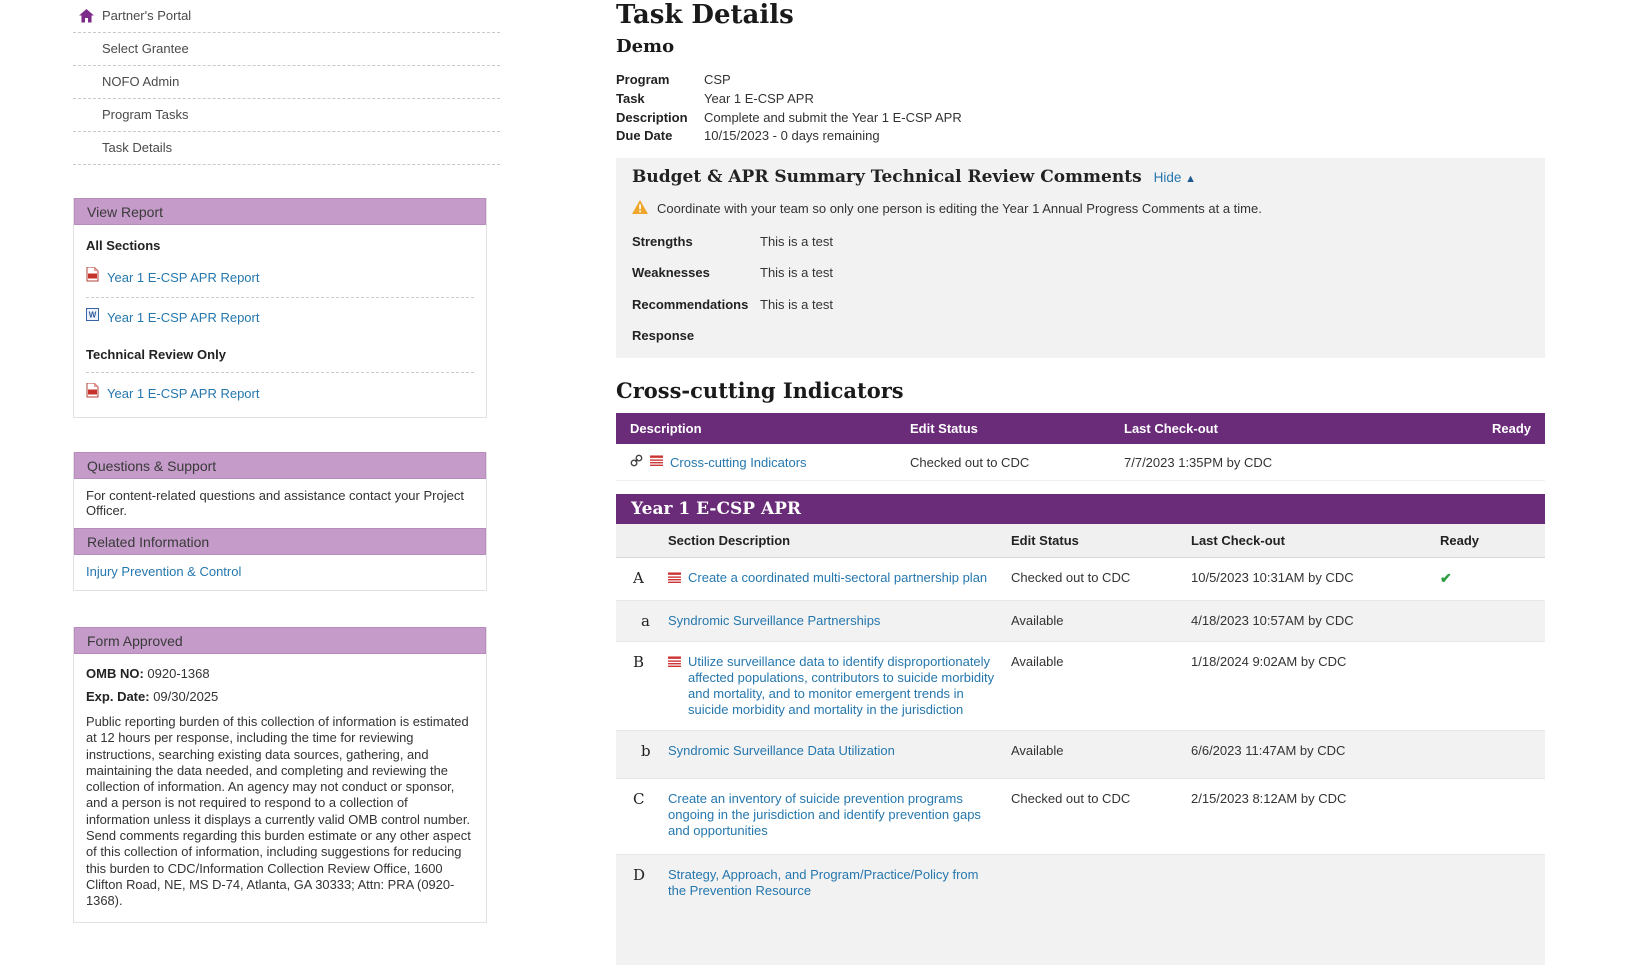  Describe the element at coordinates (630, 98) in the screenshot. I see `detail-label: Task` at that location.